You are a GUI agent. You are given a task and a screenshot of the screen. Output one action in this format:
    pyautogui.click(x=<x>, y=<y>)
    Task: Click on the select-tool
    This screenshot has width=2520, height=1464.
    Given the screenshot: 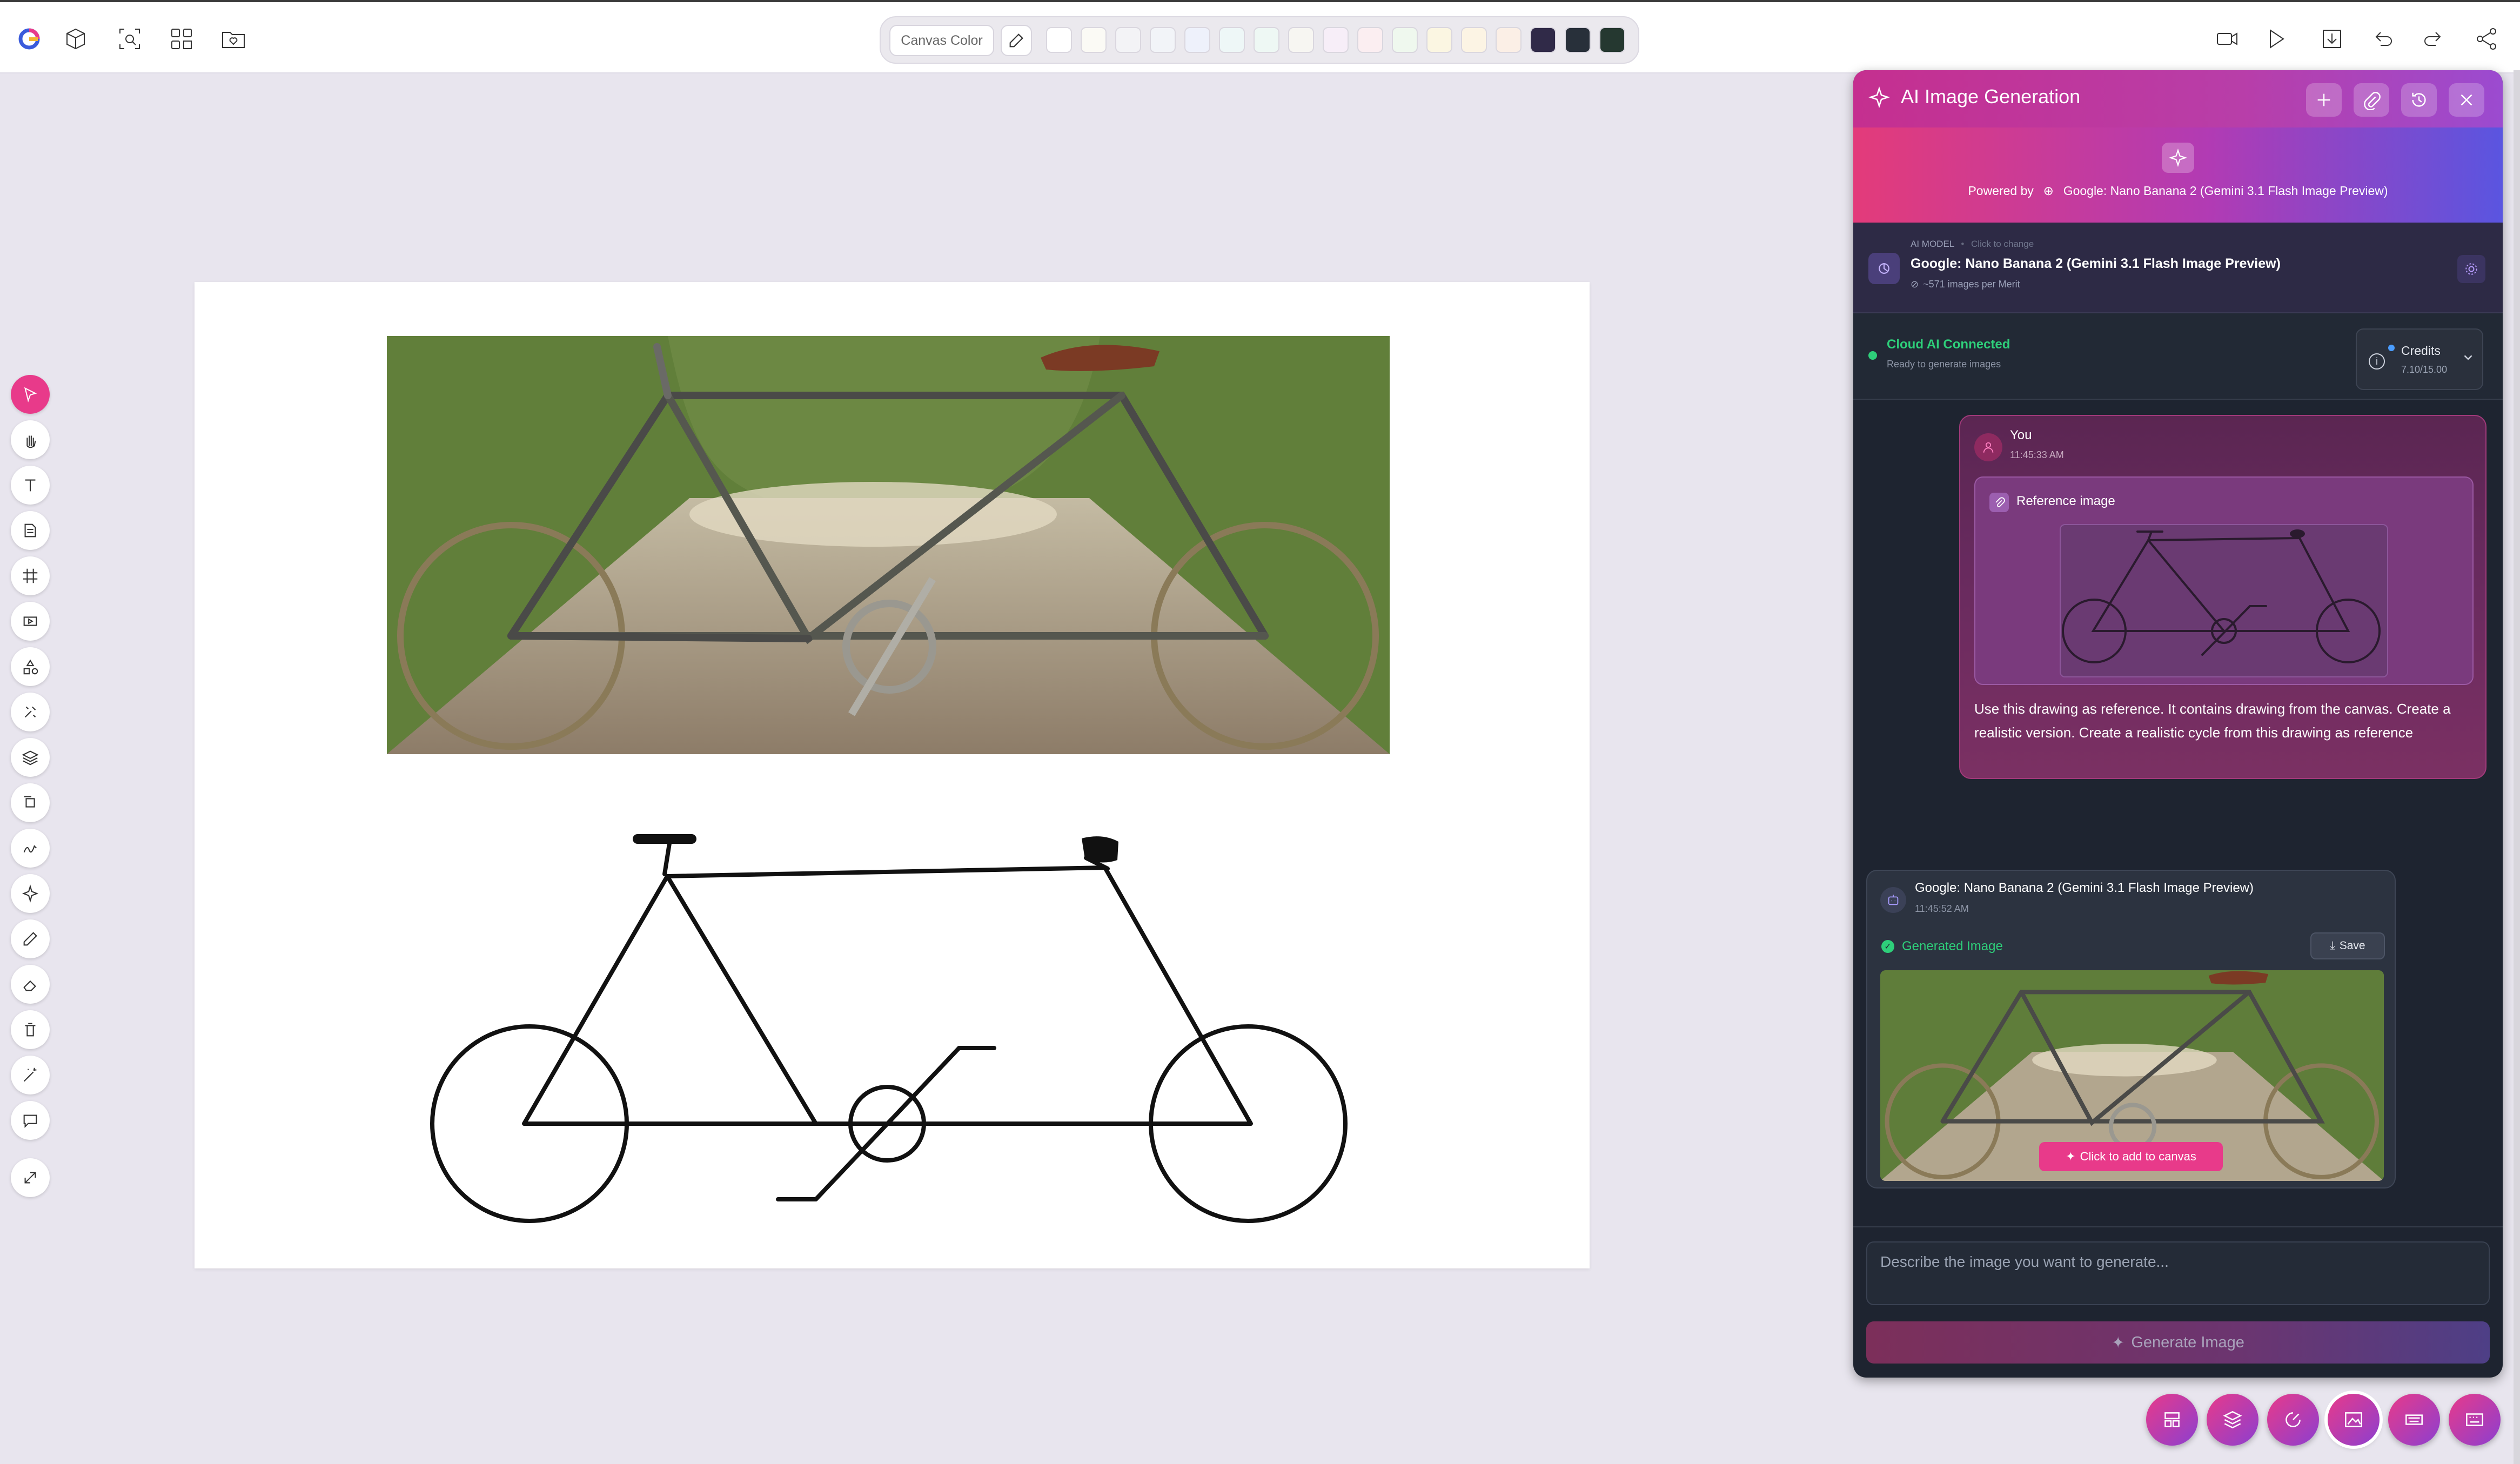 What is the action you would take?
    pyautogui.click(x=30, y=395)
    